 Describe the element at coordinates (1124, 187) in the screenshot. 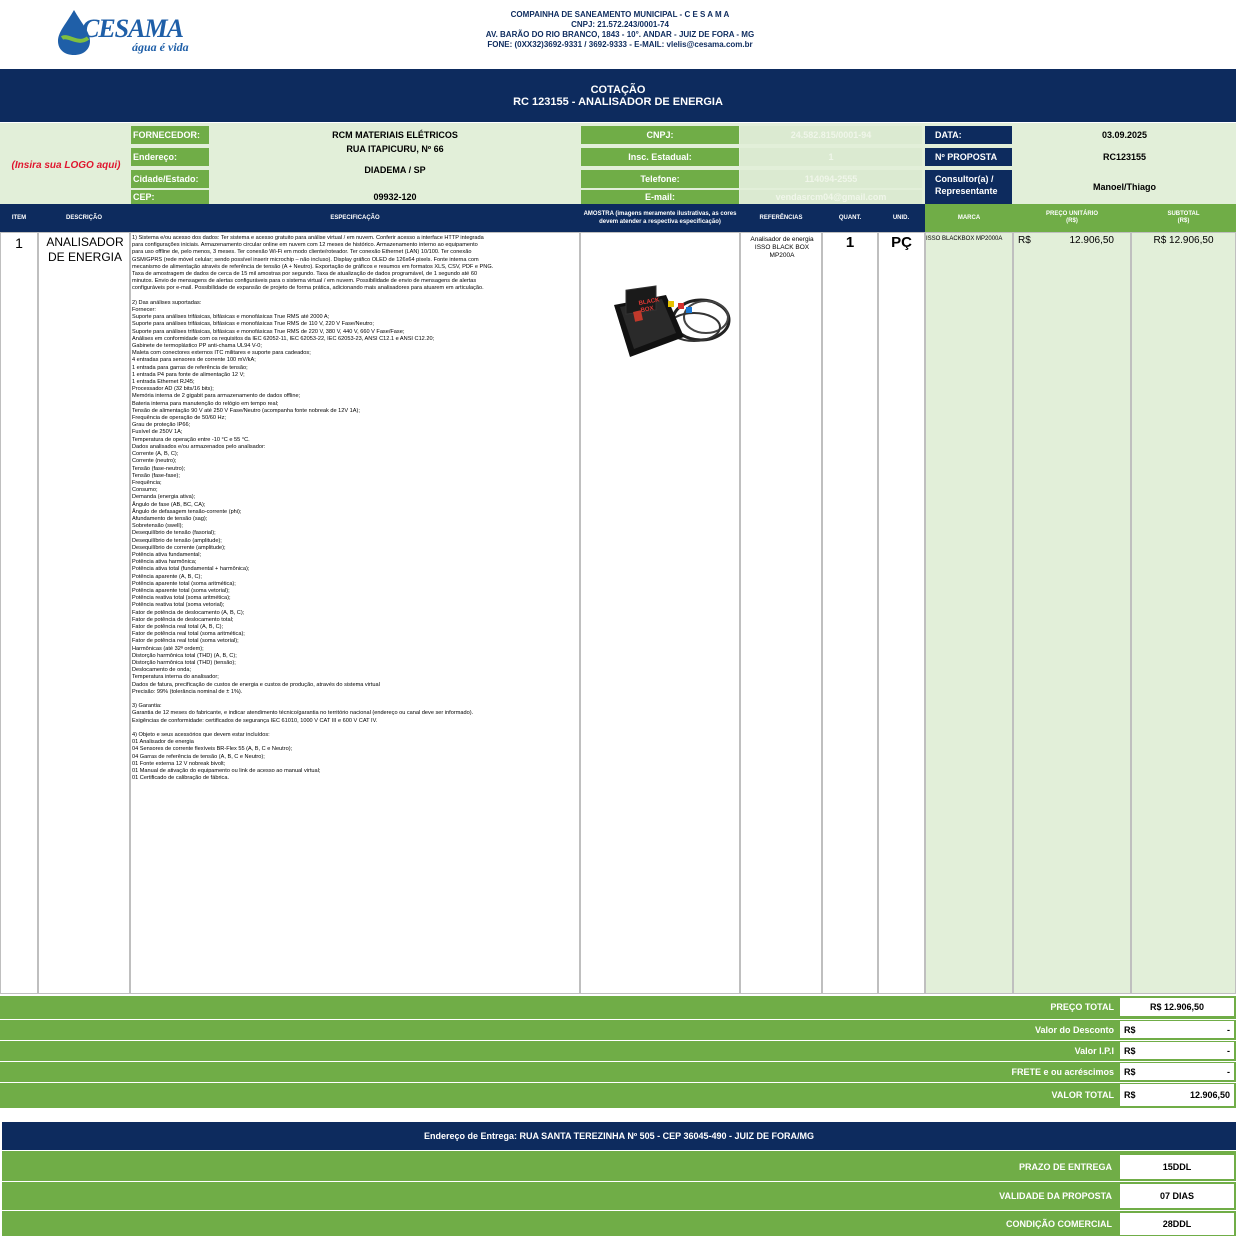

I see `consultor-value: Manoel/Thiago` at that location.